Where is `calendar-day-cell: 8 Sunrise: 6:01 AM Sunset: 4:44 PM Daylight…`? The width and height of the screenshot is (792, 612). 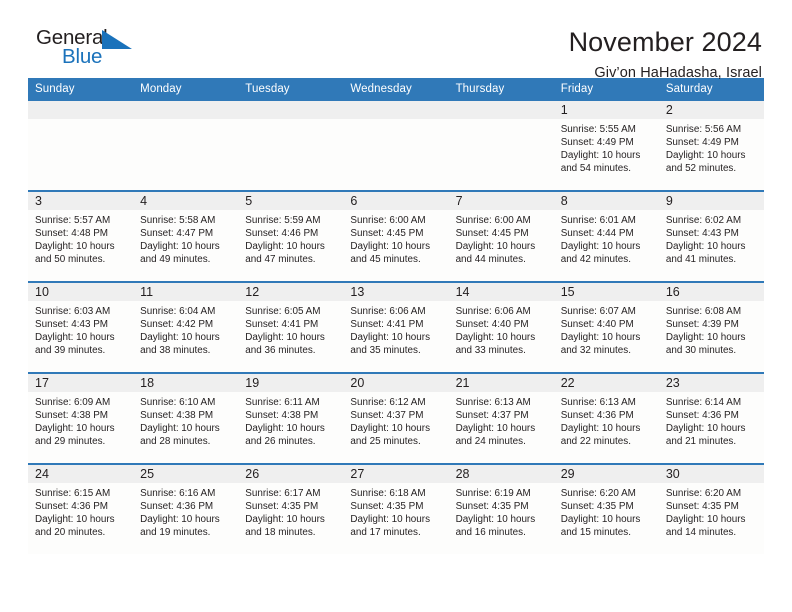 calendar-day-cell: 8 Sunrise: 6:01 AM Sunset: 4:44 PM Daylight… is located at coordinates (606, 236).